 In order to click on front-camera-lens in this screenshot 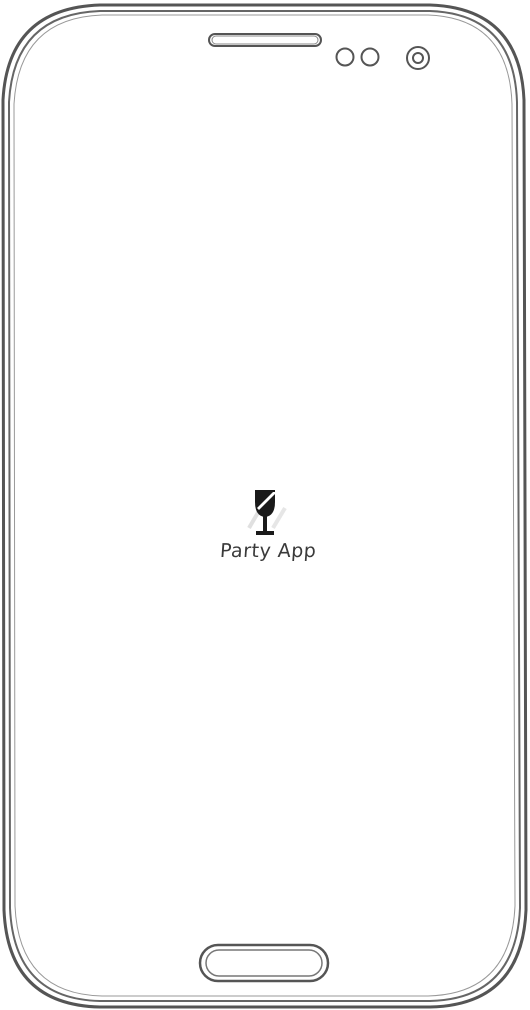, I will do `click(418, 58)`.